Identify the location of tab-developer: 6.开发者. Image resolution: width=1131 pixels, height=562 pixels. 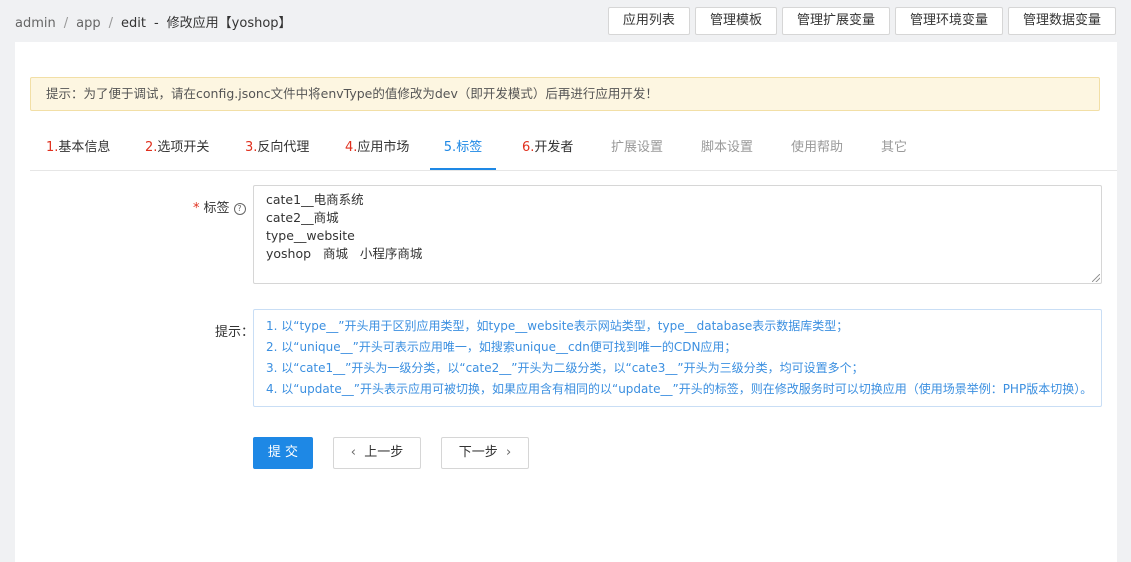
(547, 149).